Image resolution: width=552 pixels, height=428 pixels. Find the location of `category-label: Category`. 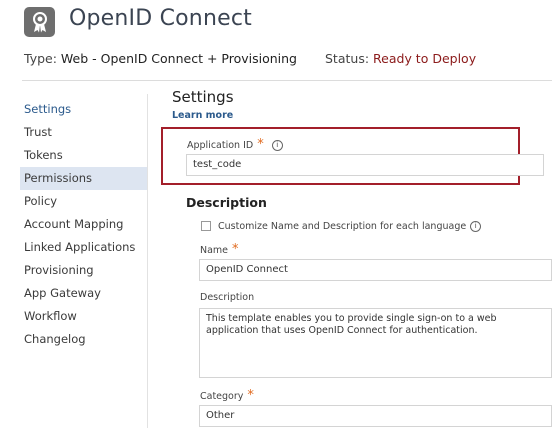

category-label: Category is located at coordinates (222, 396).